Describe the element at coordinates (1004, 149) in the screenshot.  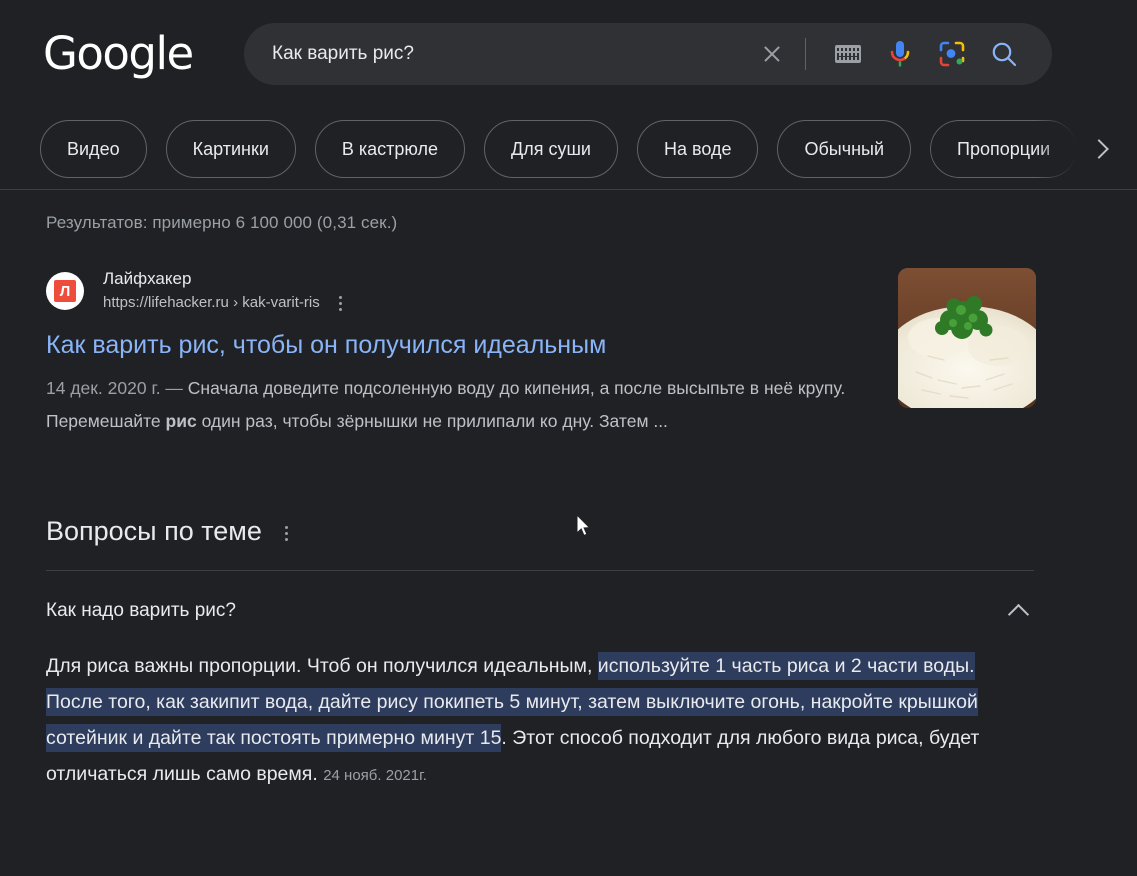
I see `chip-proportions: Пропорции` at that location.